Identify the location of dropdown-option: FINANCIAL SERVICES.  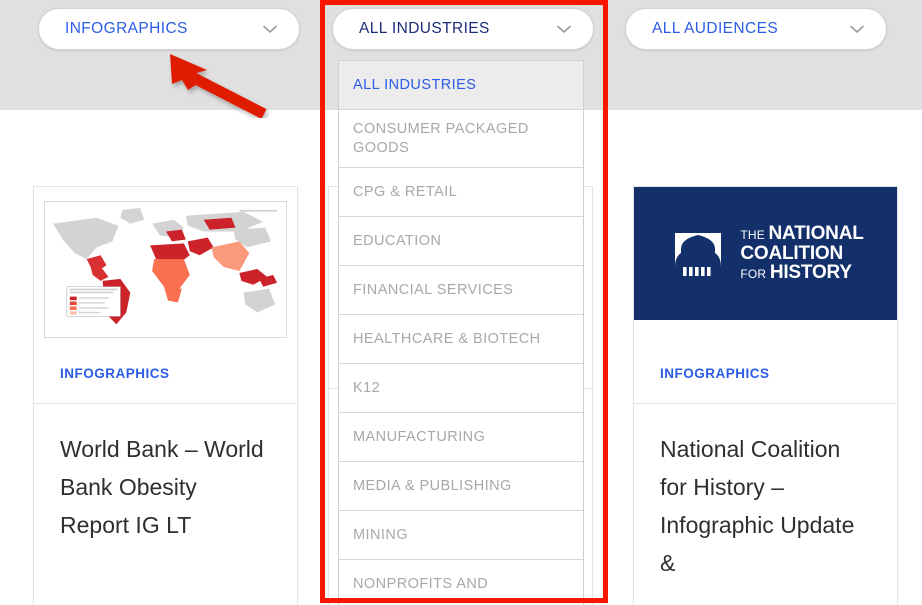
(461, 290).